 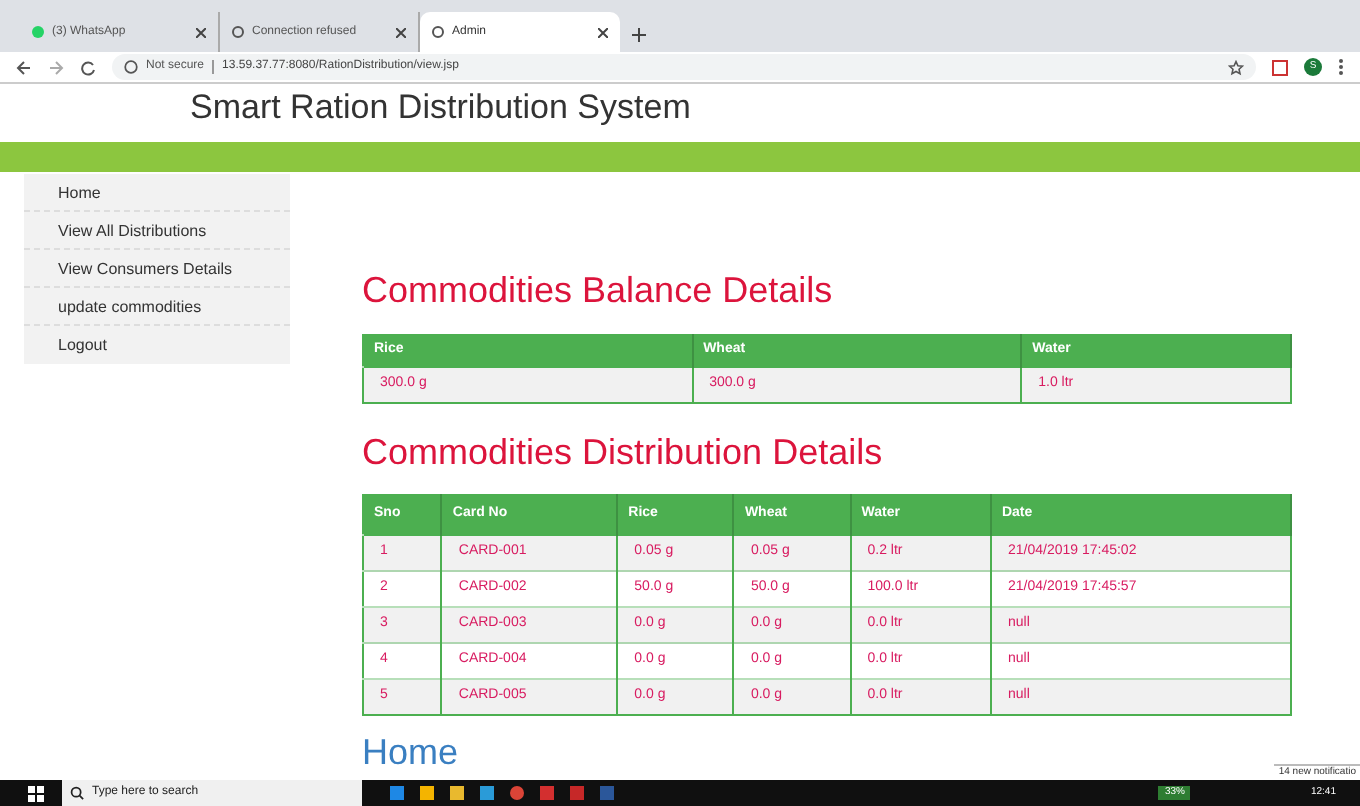 I want to click on new-tab-icon, so click(x=639, y=35).